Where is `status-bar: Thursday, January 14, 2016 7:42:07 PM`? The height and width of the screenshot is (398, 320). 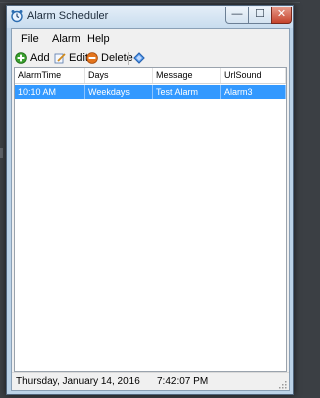
status-bar: Thursday, January 14, 2016 7:42:07 PM is located at coordinates (150, 381).